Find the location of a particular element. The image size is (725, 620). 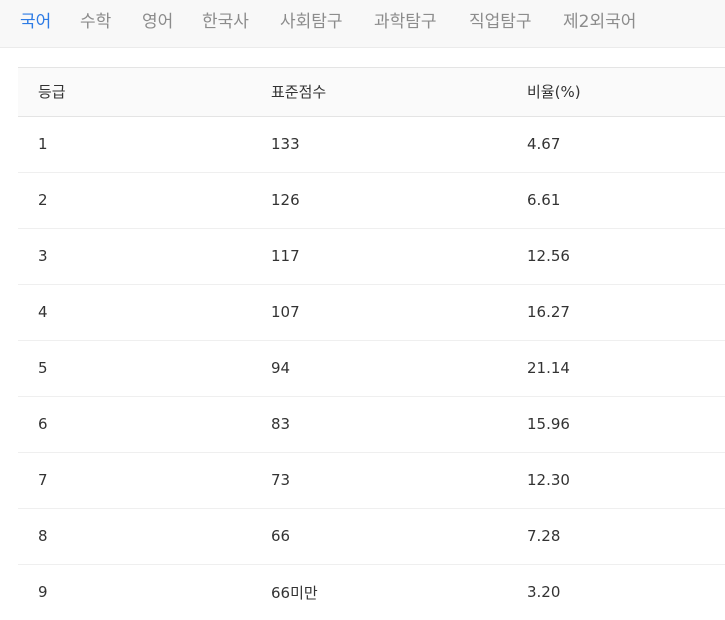

cell-standard-score: 73 is located at coordinates (281, 480).